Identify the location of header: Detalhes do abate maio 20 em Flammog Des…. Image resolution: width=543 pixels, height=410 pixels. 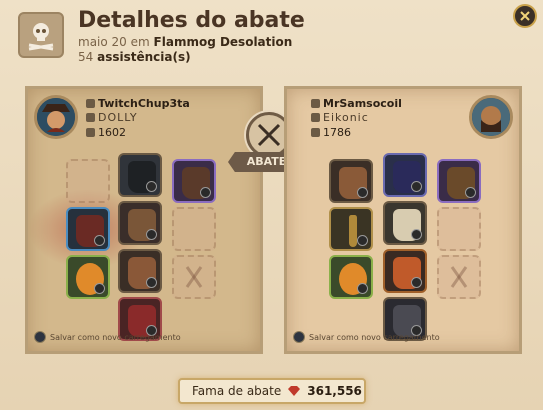
(264, 38).